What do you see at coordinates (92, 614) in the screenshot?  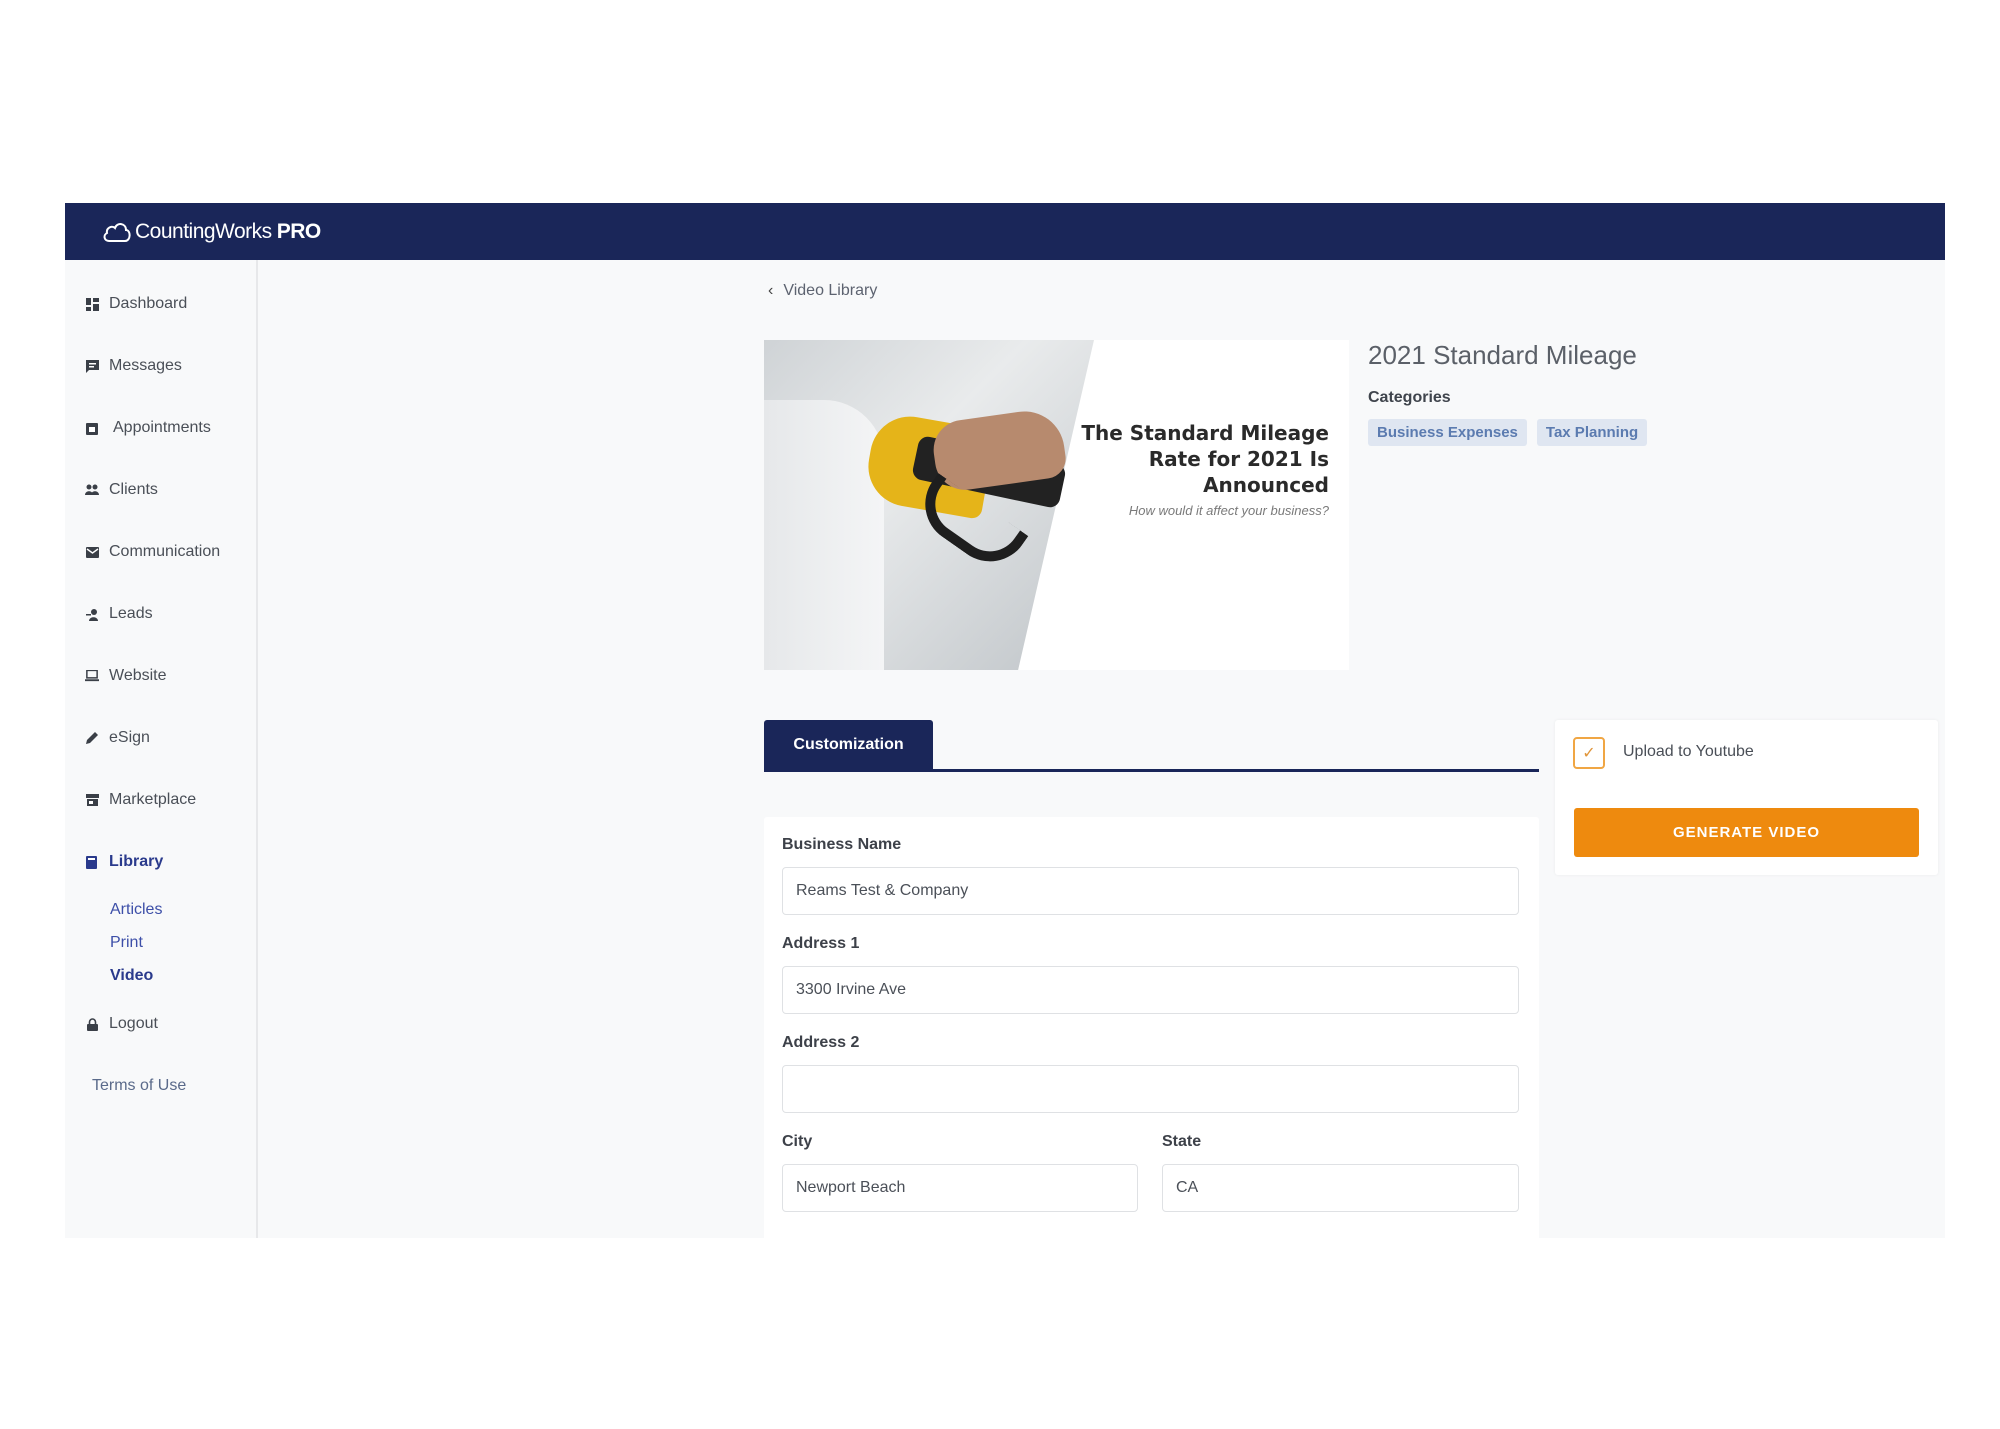 I see `leads-icon` at bounding box center [92, 614].